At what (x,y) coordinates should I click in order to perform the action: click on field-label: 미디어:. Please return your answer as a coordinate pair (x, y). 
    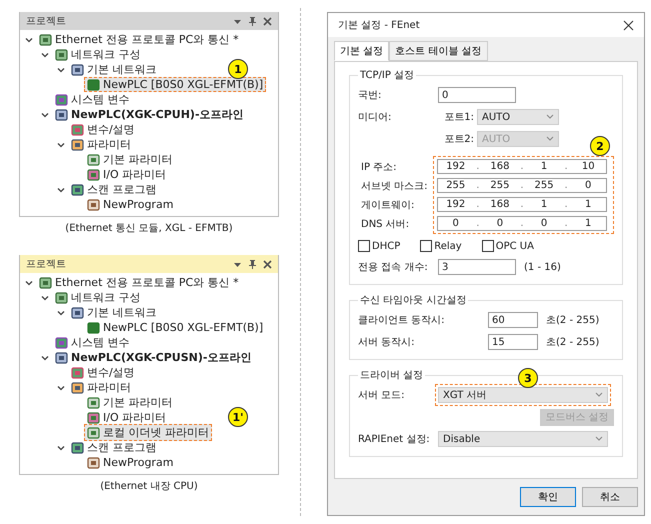
    Looking at the image, I should click on (375, 117).